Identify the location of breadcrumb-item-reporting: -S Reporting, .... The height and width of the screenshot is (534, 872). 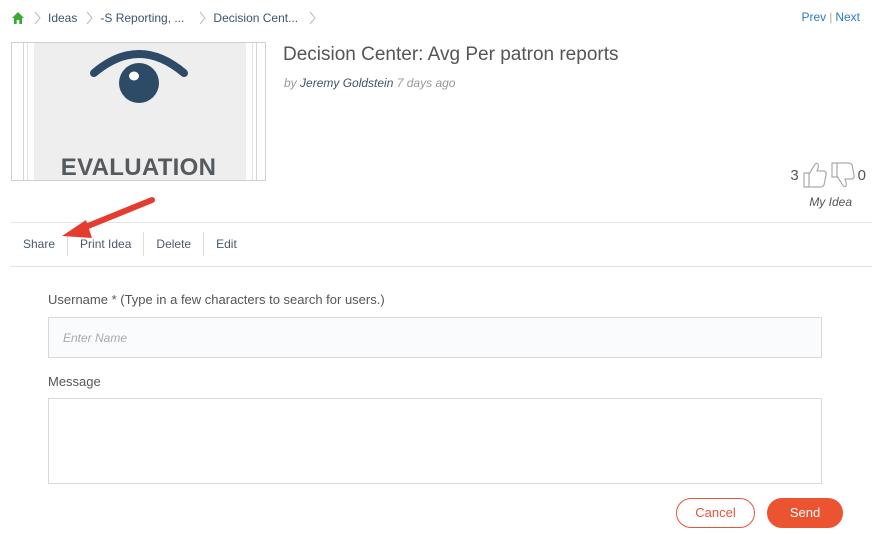
(142, 18).